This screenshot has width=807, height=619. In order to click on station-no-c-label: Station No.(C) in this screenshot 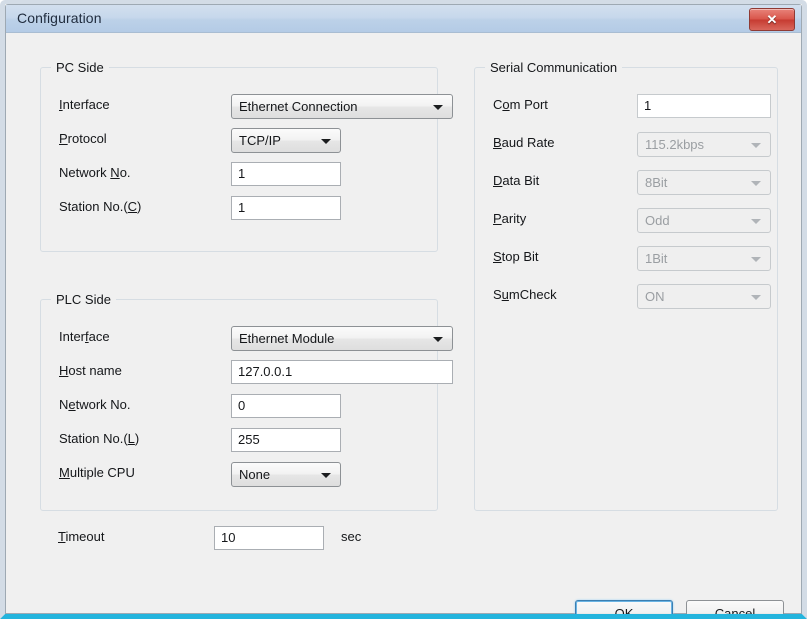, I will do `click(100, 206)`.